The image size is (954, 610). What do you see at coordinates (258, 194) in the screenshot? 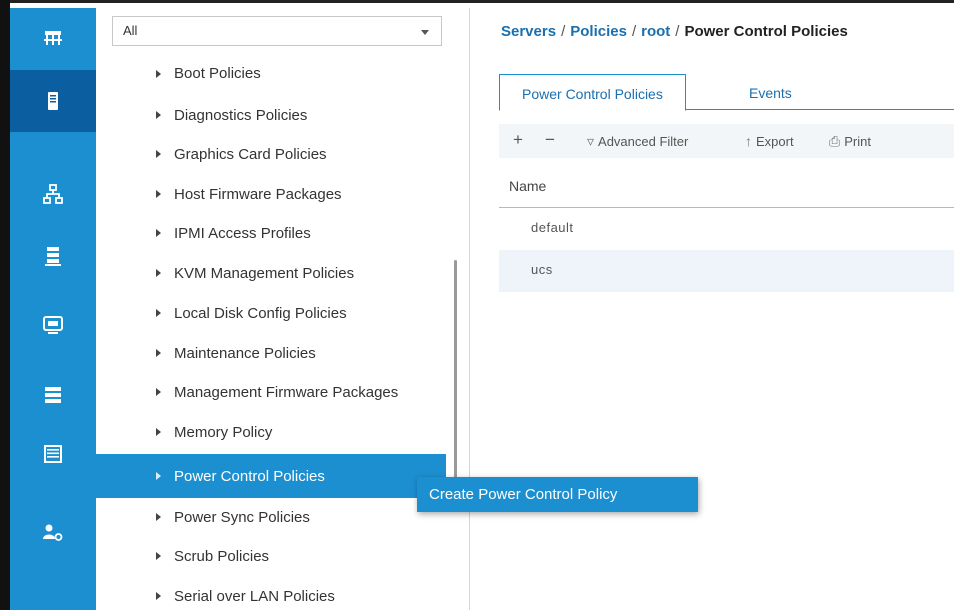
I see `tree-item-label: Host Firmware Packages` at bounding box center [258, 194].